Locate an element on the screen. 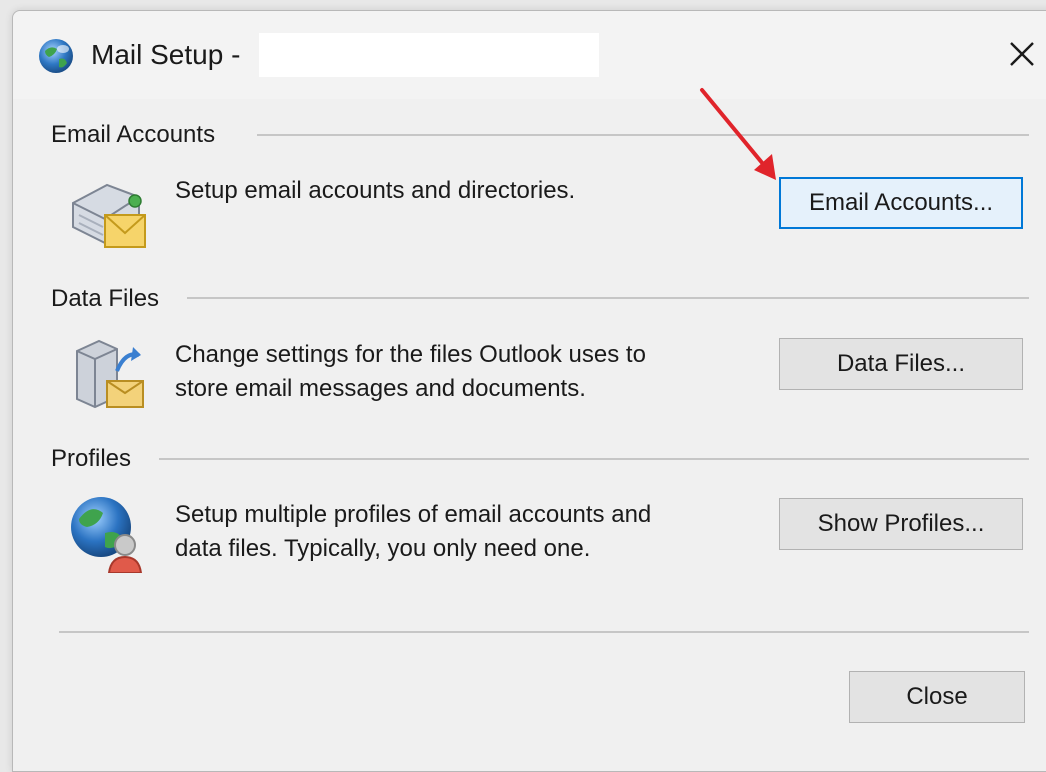 This screenshot has width=1046, height=772. data-files-description-line2: store email messages and documents. is located at coordinates (380, 388).